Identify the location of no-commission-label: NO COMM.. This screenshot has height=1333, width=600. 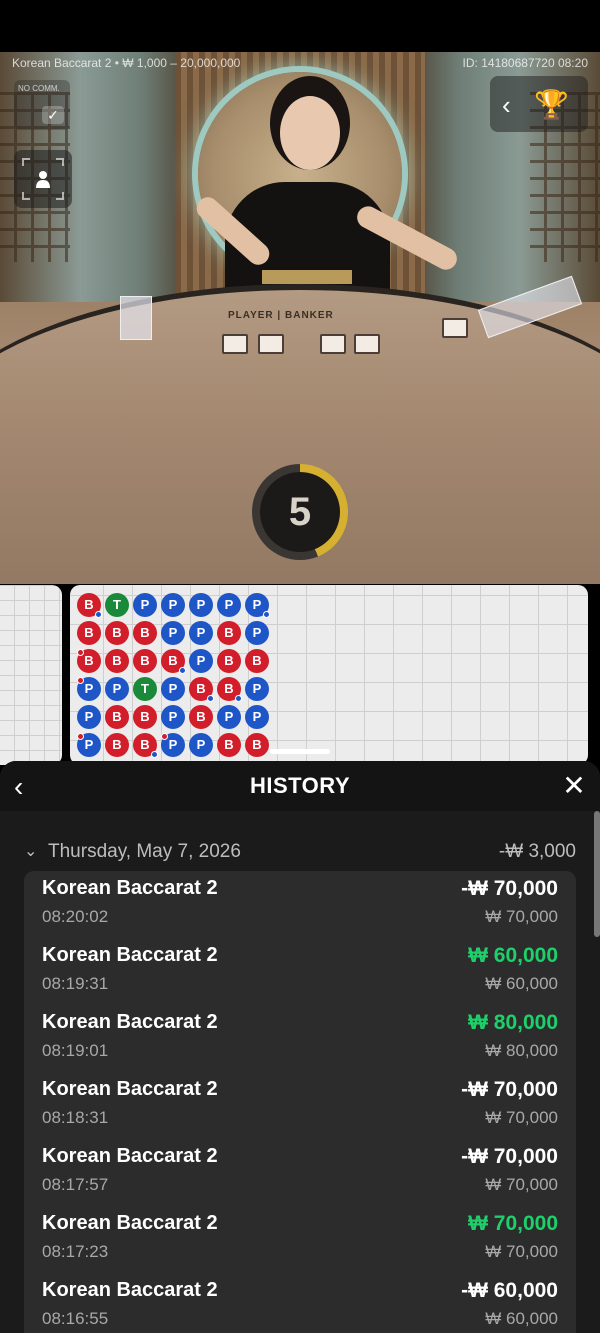
(39, 88).